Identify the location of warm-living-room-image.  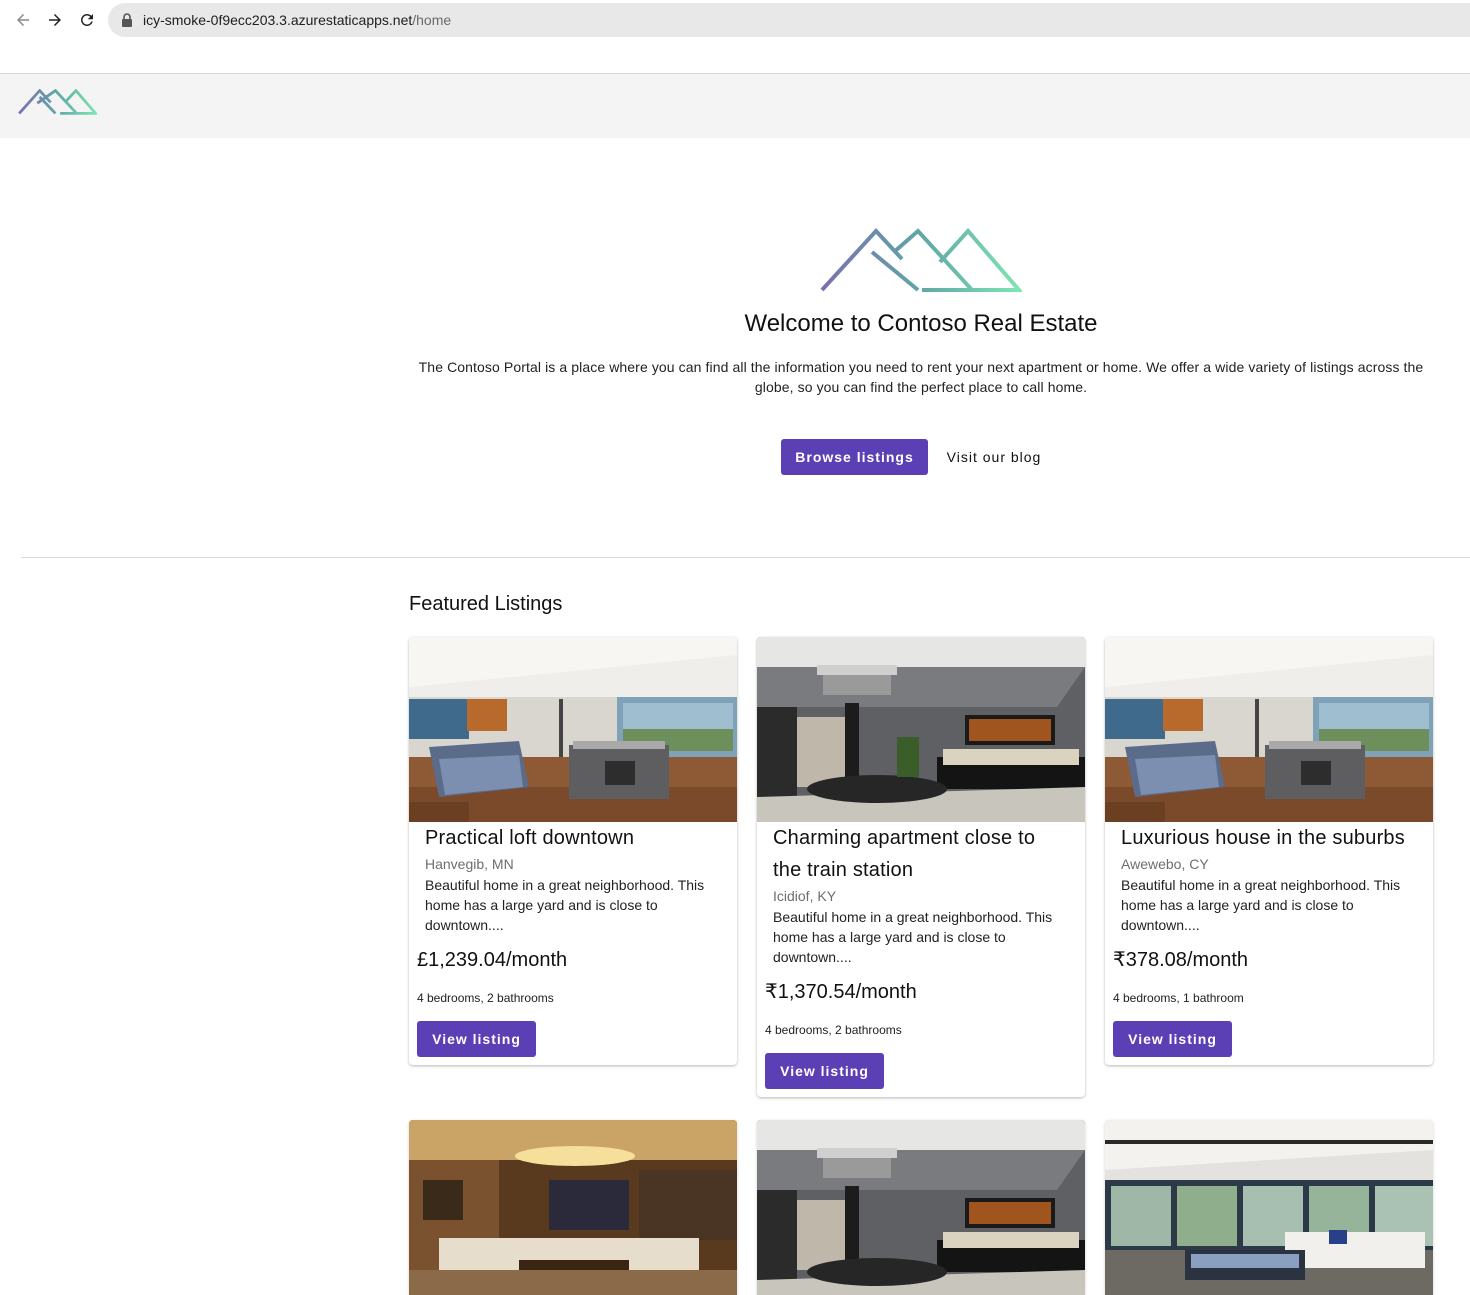
(573, 1207).